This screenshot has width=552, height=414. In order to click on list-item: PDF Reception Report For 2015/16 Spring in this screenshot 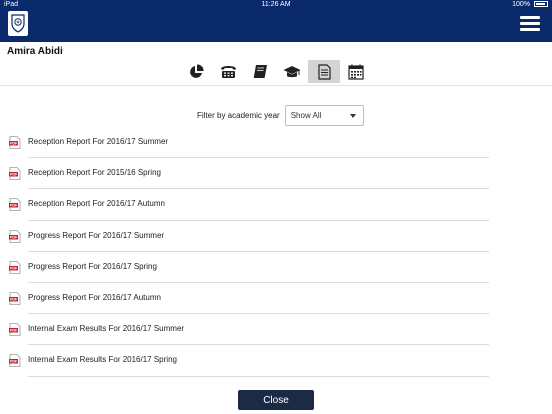, I will do `click(276, 174)`.